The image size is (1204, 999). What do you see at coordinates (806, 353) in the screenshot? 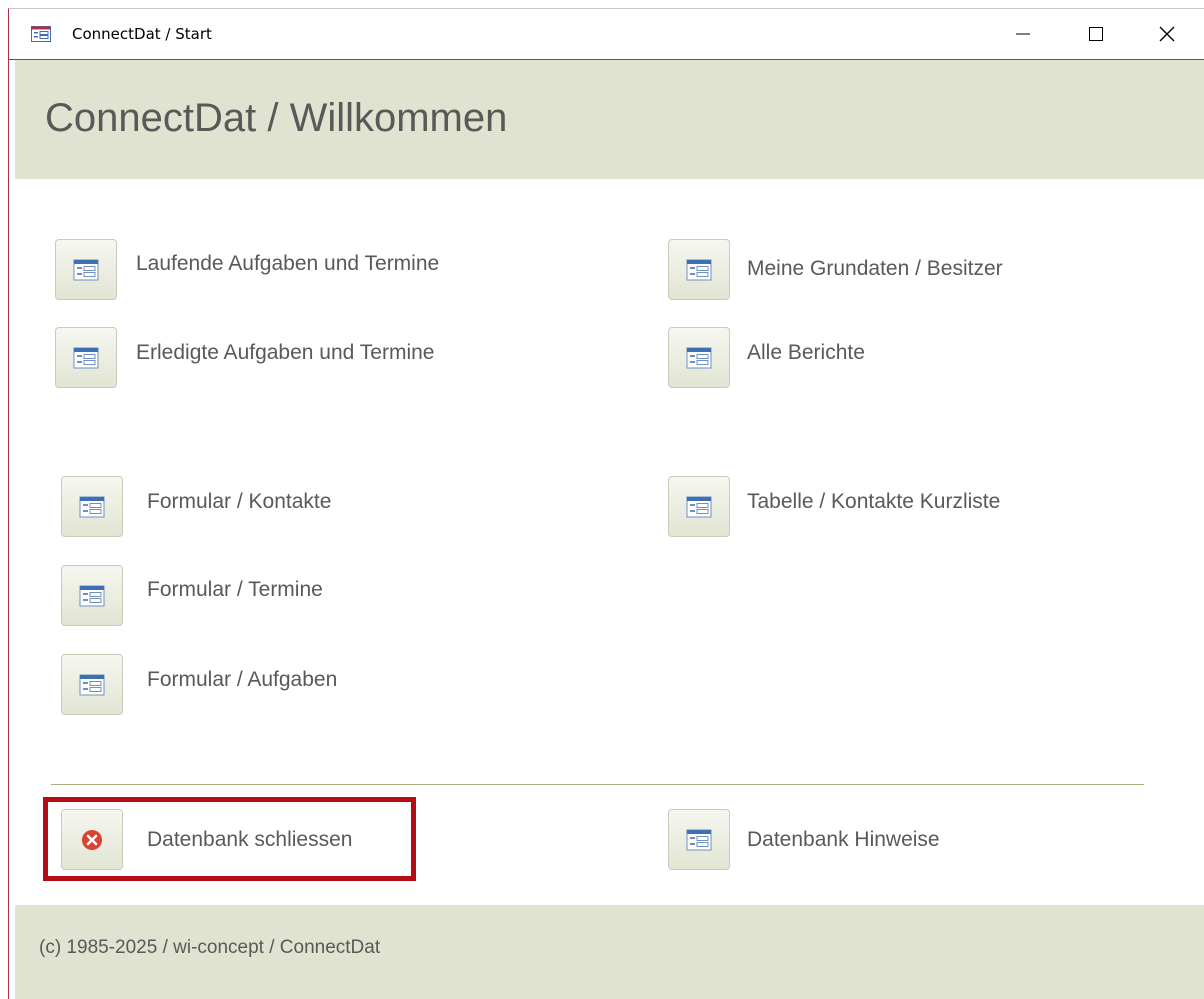
I see `alle-berichte-label: Alle Berichte` at bounding box center [806, 353].